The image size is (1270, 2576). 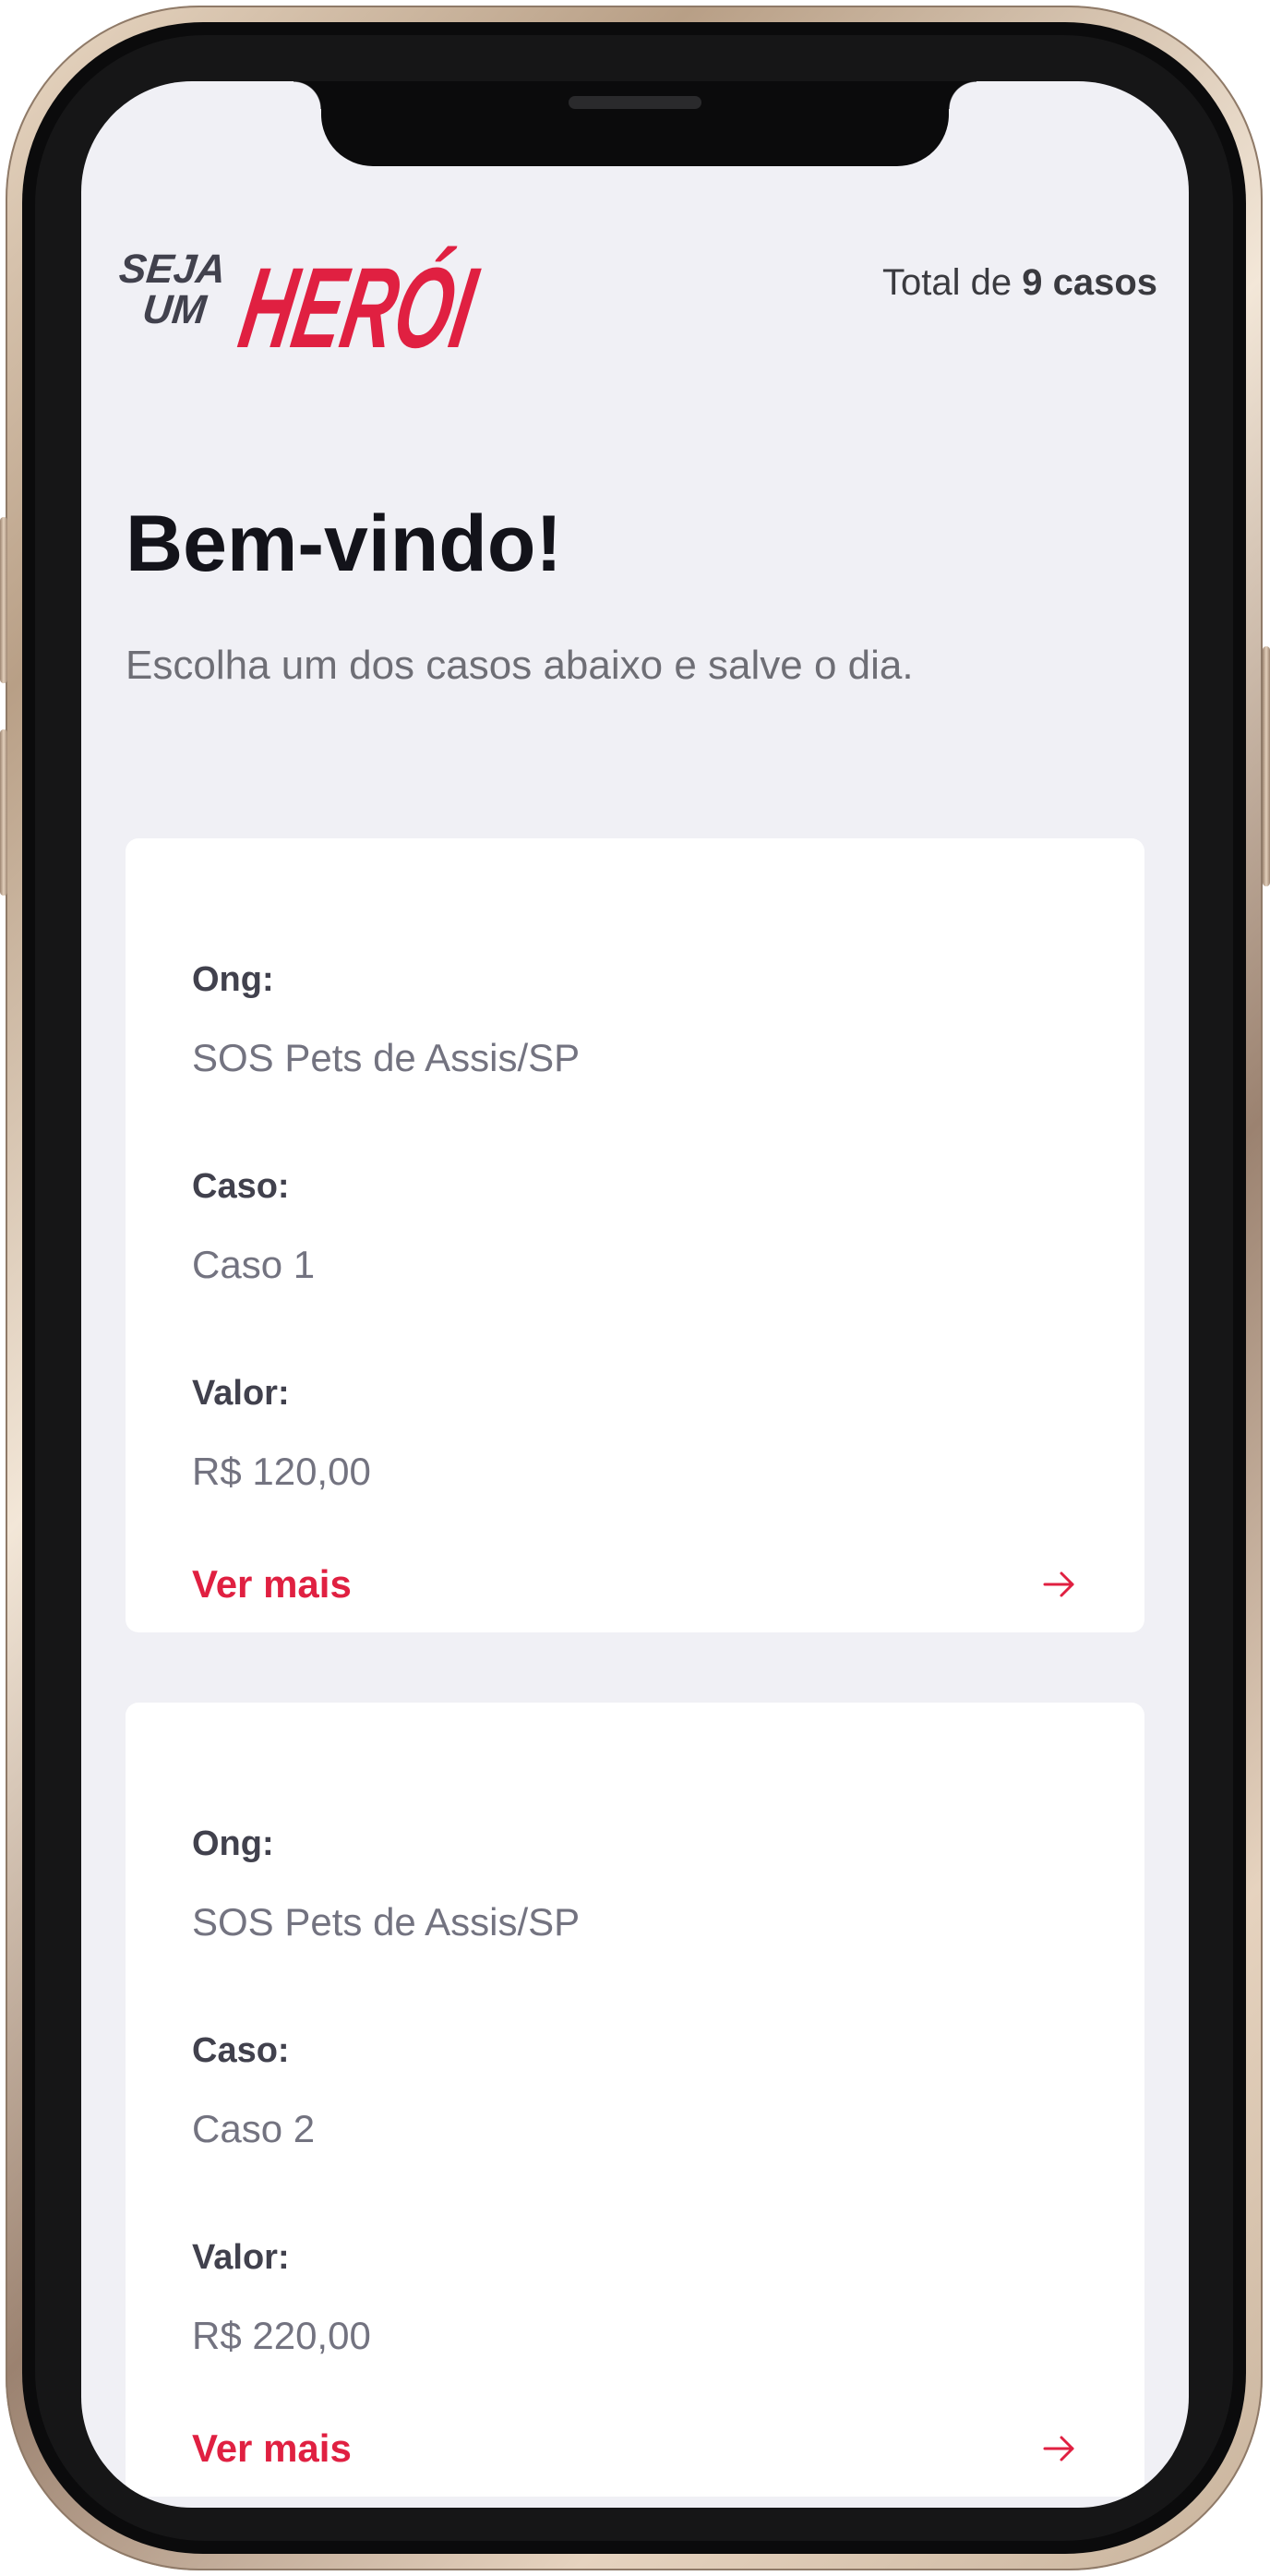 What do you see at coordinates (946, 282) in the screenshot?
I see `total-prefix: Total de` at bounding box center [946, 282].